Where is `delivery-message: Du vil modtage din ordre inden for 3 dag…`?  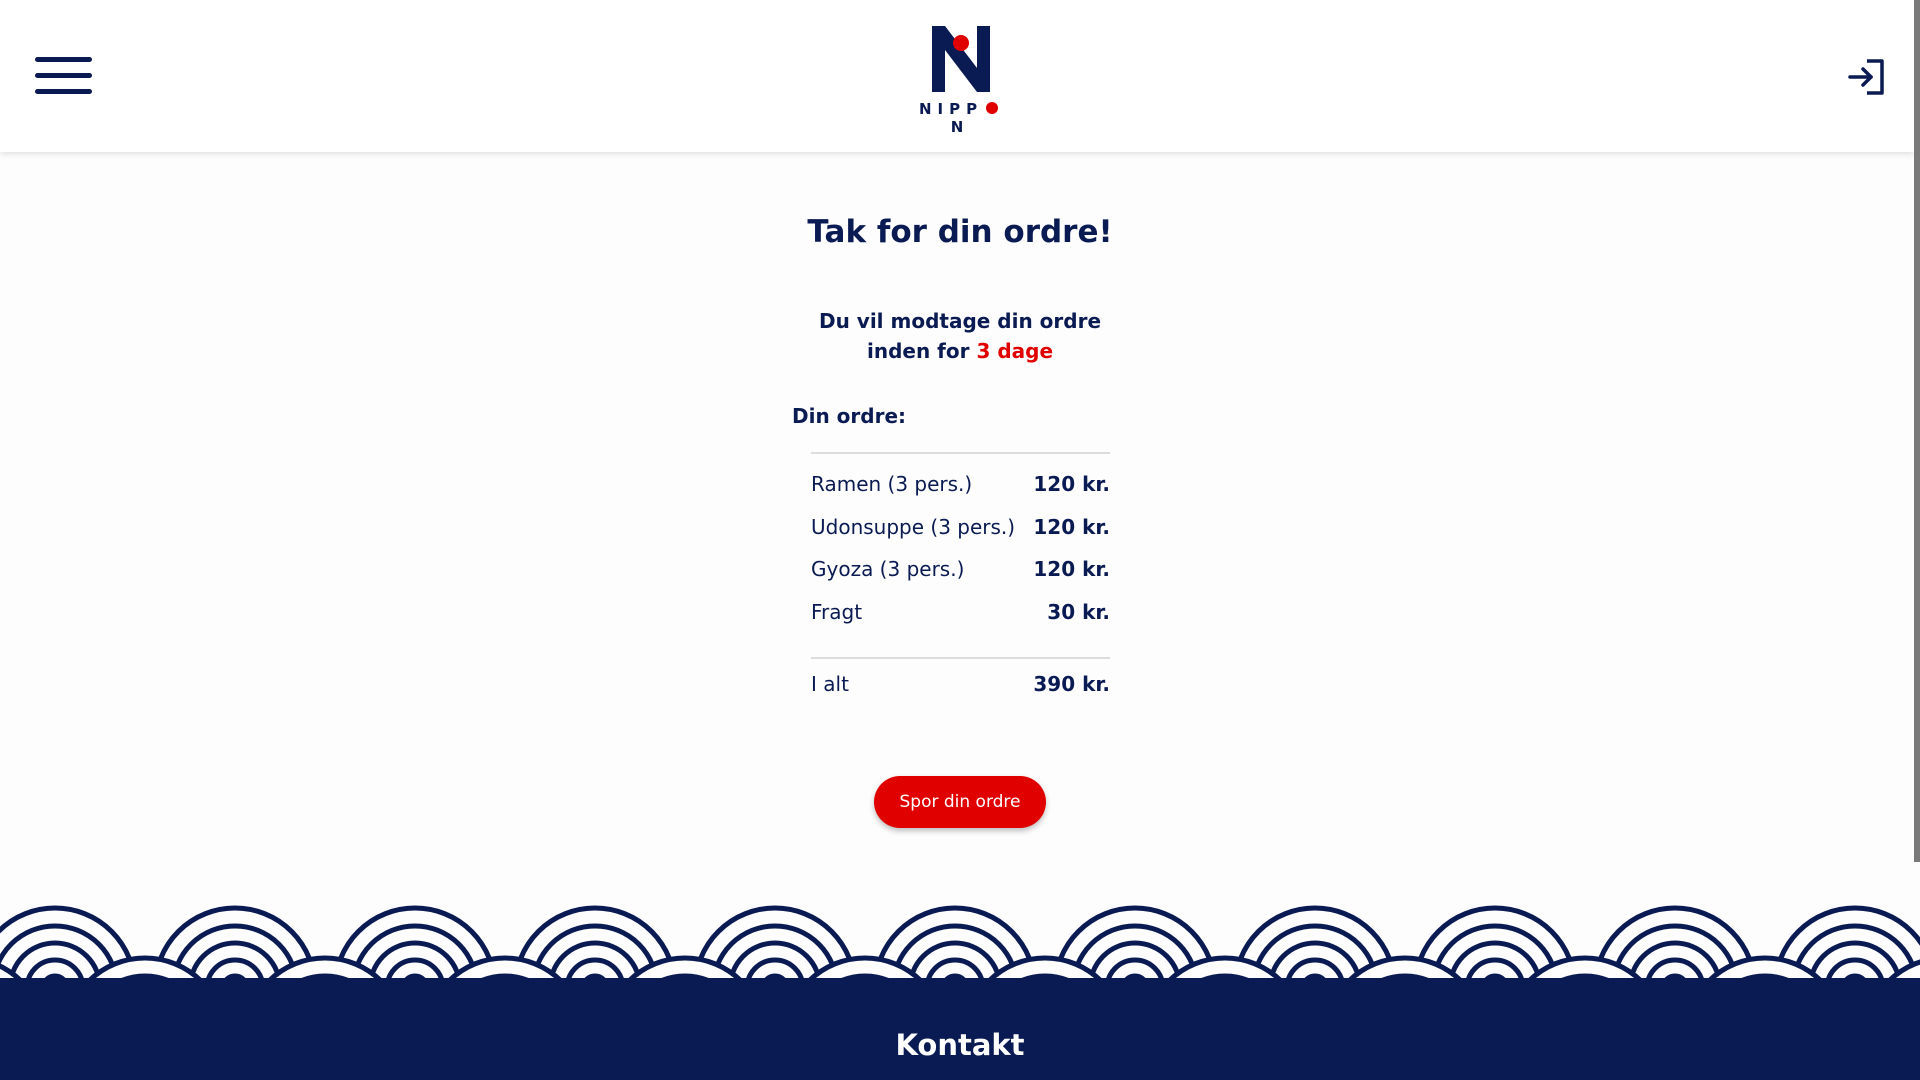 delivery-message: Du vil modtage din ordre inden for 3 dag… is located at coordinates (960, 336).